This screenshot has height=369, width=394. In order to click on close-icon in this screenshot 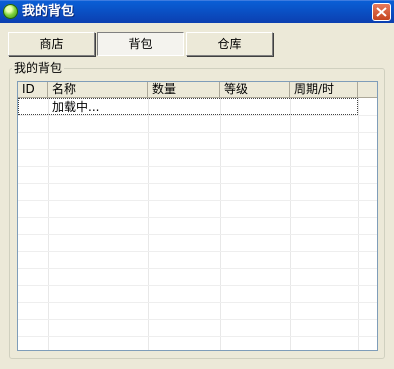, I will do `click(381, 12)`.